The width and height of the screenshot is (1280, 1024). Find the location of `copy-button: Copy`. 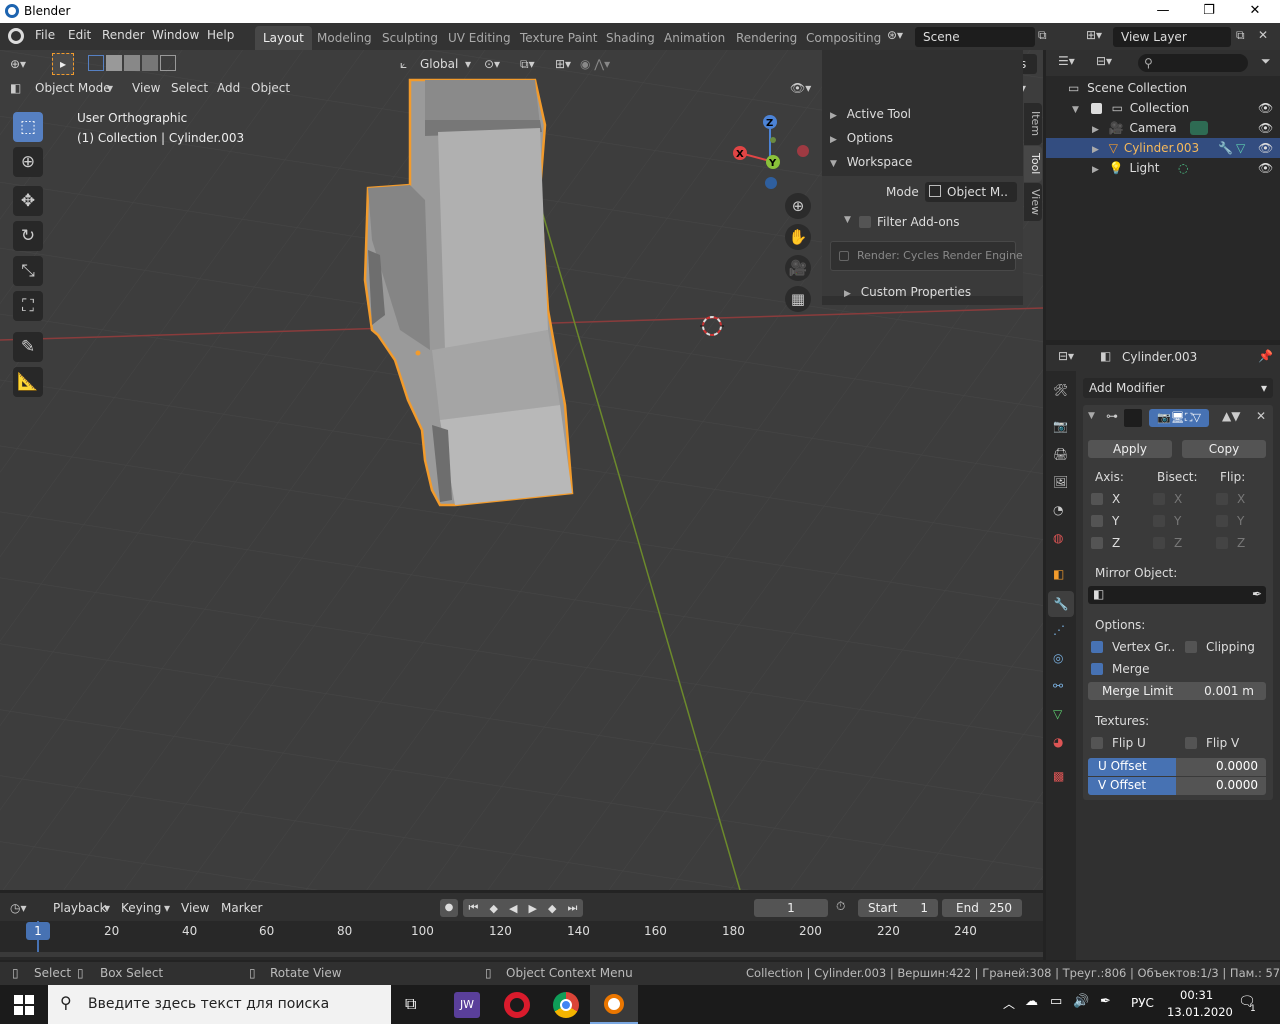

copy-button: Copy is located at coordinates (1224, 449).